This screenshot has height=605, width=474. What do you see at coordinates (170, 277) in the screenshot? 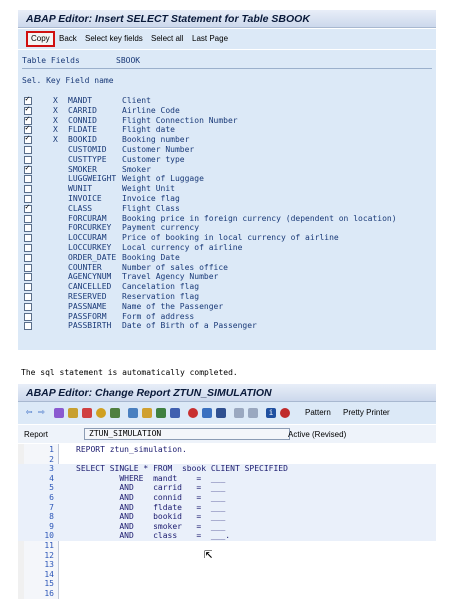
I see `field-description: Travel Agency Number` at bounding box center [170, 277].